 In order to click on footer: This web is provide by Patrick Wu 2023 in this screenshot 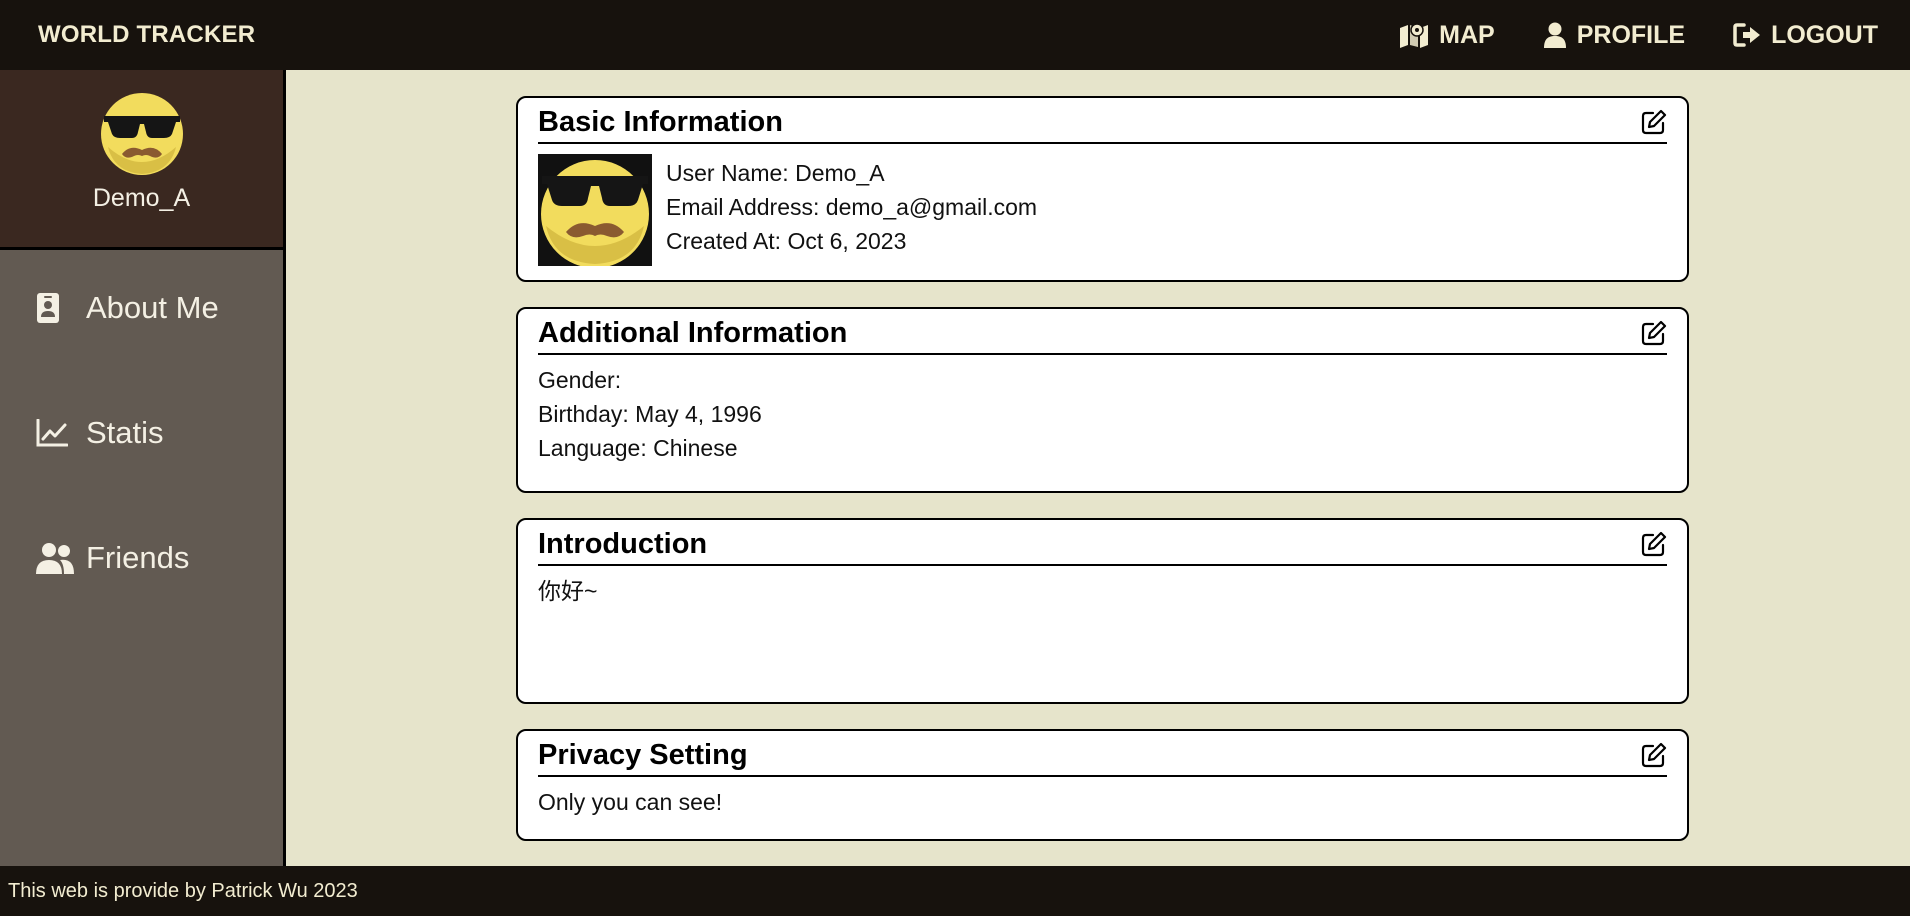, I will do `click(955, 891)`.